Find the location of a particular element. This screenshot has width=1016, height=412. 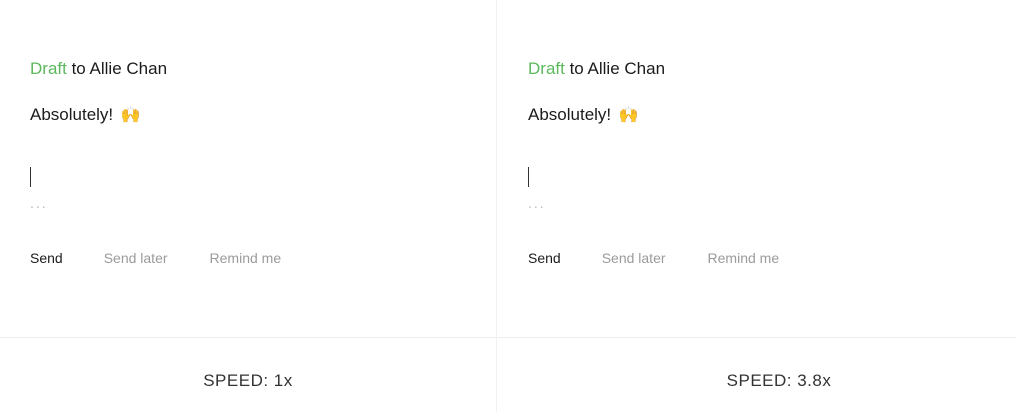

speed-label-left: SPEED: 1x is located at coordinates (248, 380).